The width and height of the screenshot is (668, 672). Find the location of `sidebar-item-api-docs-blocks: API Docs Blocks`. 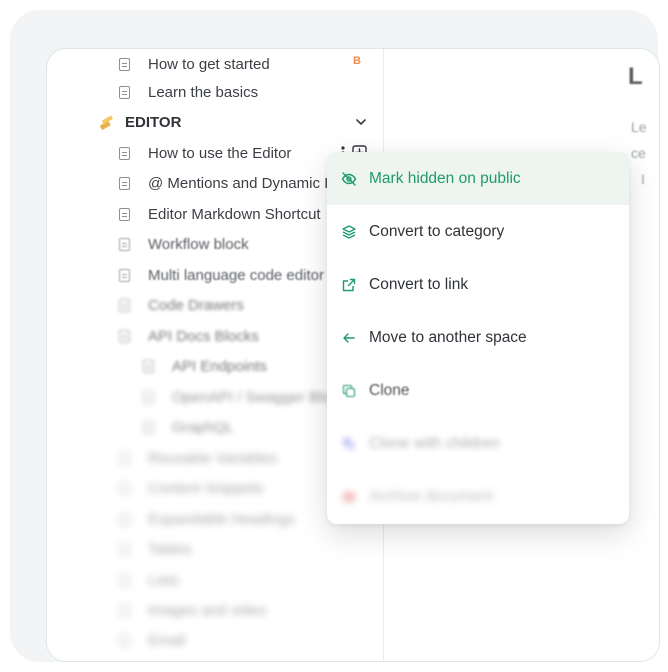

sidebar-item-api-docs-blocks: API Docs Blocks is located at coordinates (189, 336).